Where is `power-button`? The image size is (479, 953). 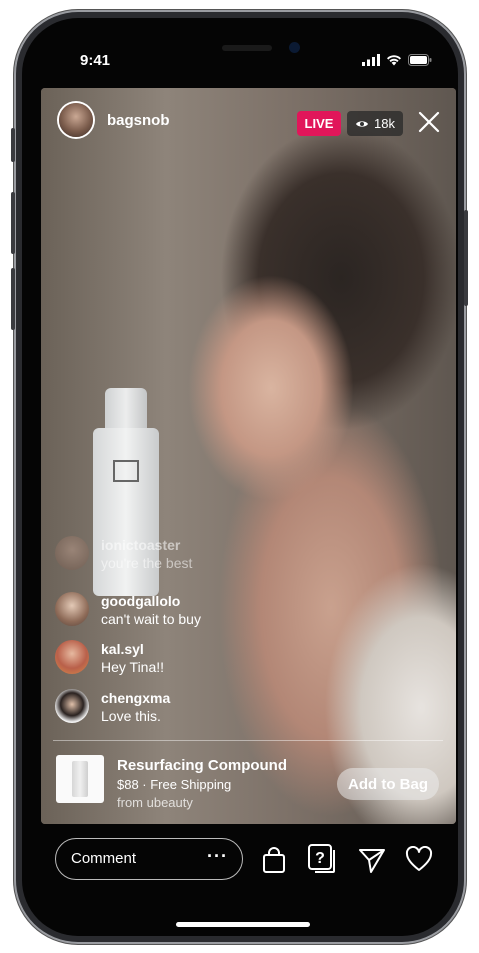 power-button is located at coordinates (466, 258).